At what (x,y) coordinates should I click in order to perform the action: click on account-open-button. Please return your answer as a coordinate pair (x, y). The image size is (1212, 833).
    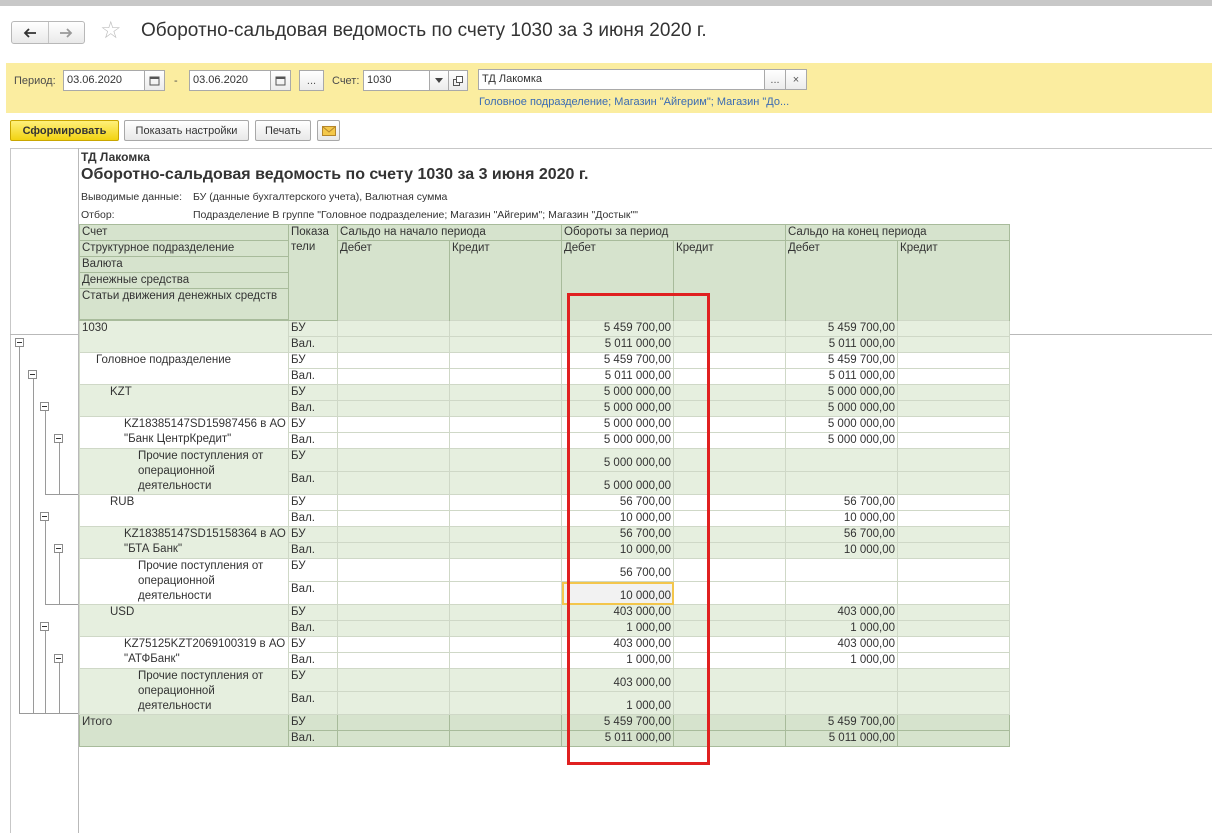
    Looking at the image, I should click on (458, 80).